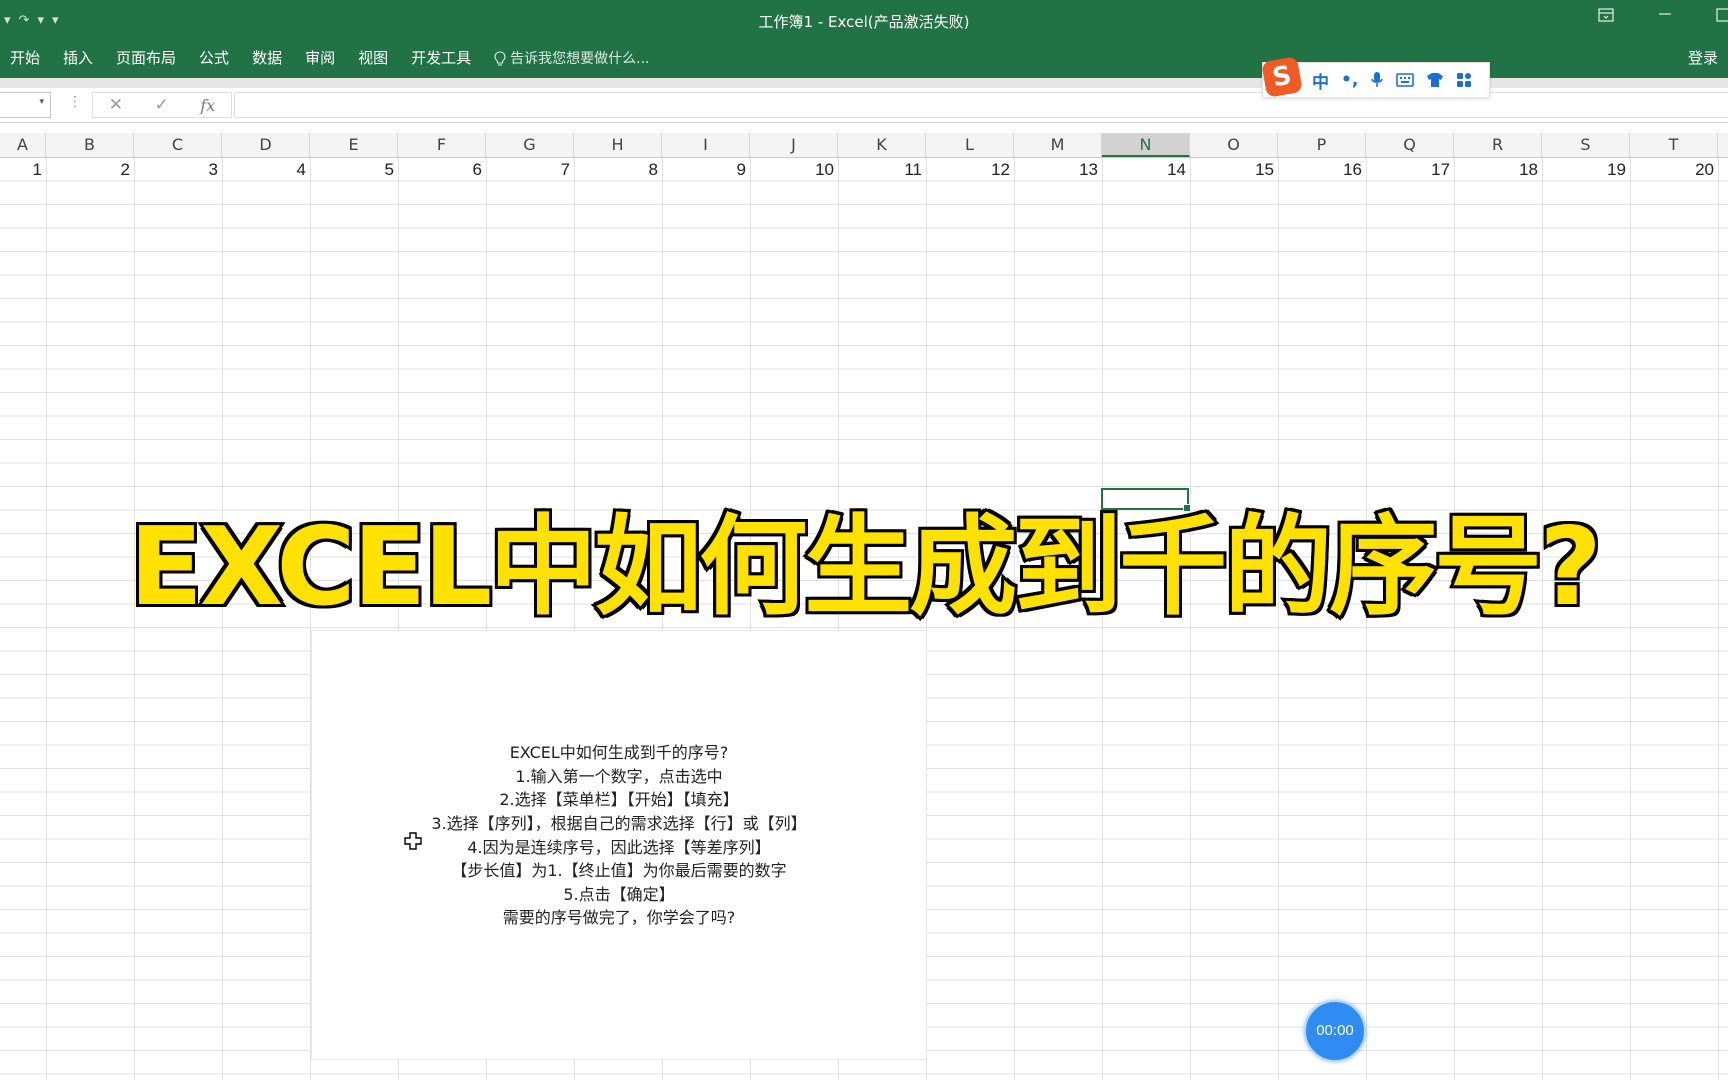  I want to click on cell-n1: 14, so click(1142, 170).